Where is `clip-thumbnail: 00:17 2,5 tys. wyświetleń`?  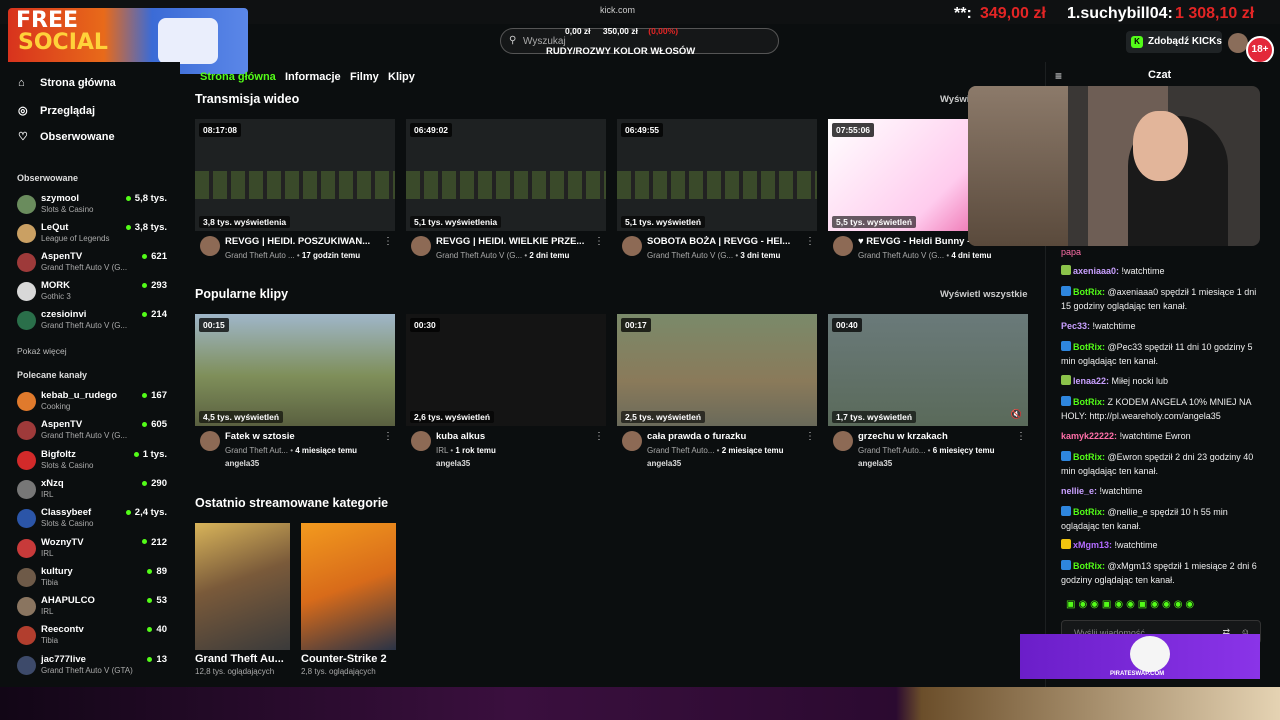
clip-thumbnail: 00:17 2,5 tys. wyświetleń is located at coordinates (717, 370).